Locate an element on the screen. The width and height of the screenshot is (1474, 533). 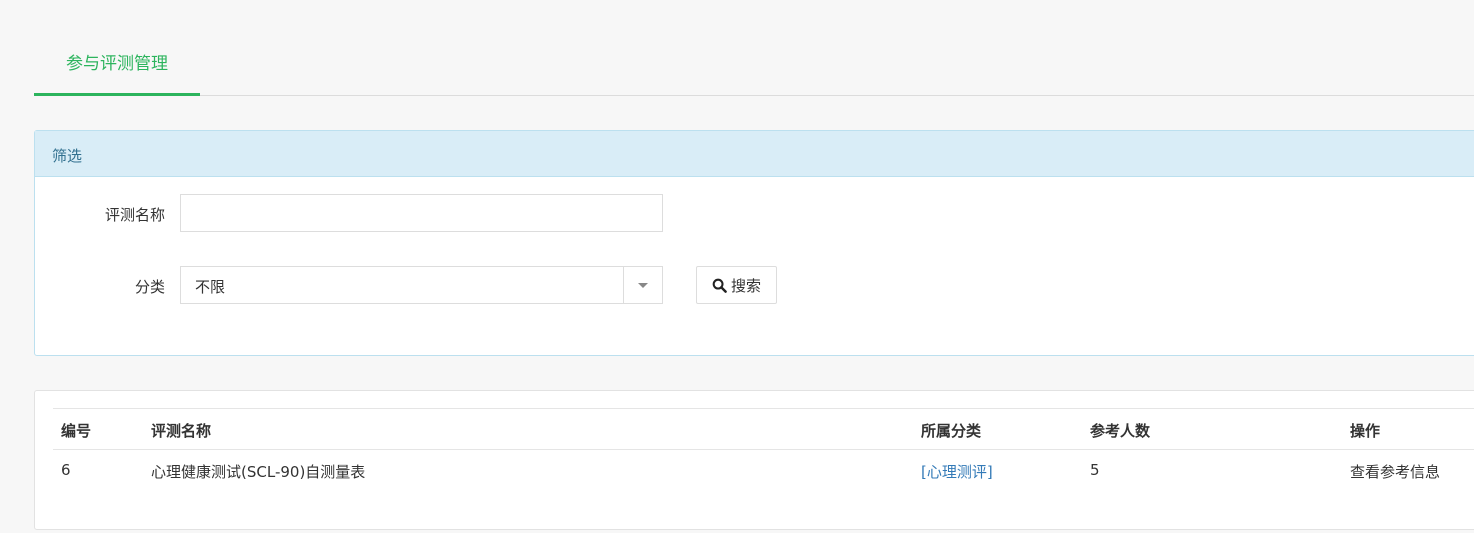
header-category: 所属分类 is located at coordinates (951, 431).